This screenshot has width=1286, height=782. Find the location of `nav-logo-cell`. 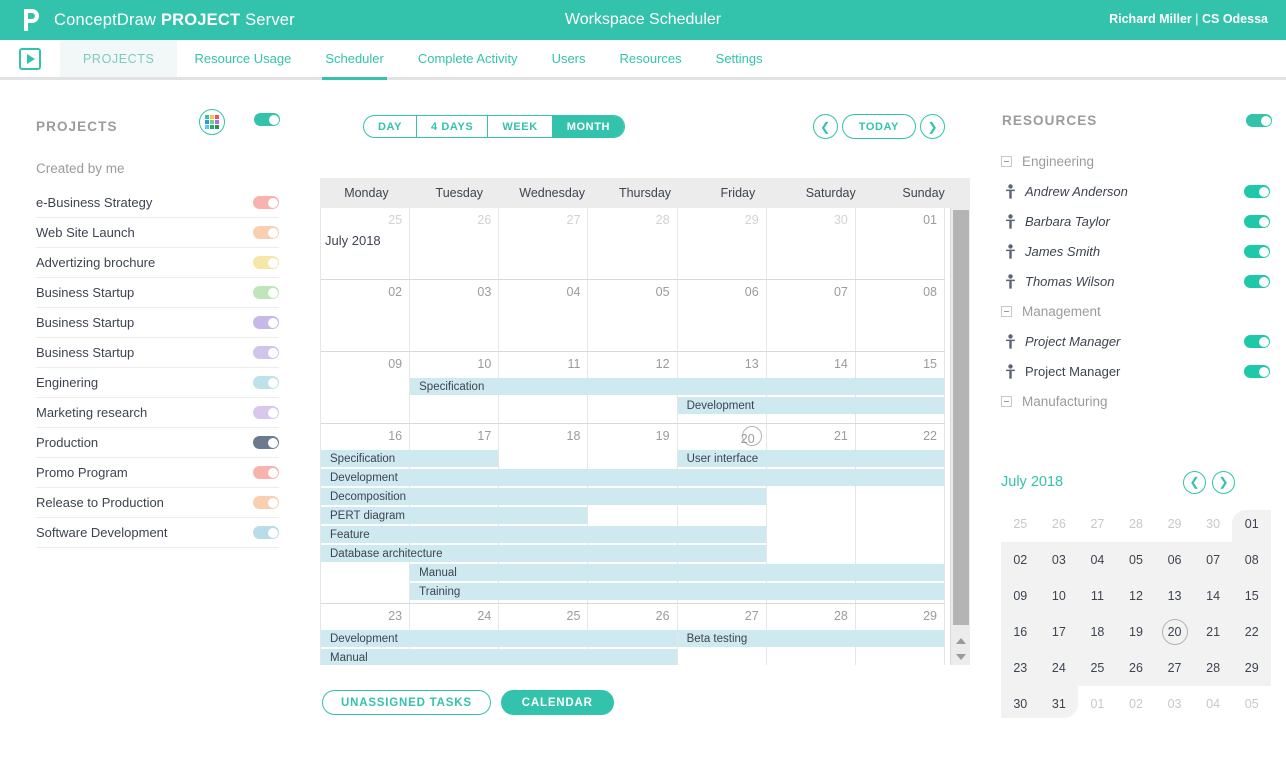

nav-logo-cell is located at coordinates (30, 58).